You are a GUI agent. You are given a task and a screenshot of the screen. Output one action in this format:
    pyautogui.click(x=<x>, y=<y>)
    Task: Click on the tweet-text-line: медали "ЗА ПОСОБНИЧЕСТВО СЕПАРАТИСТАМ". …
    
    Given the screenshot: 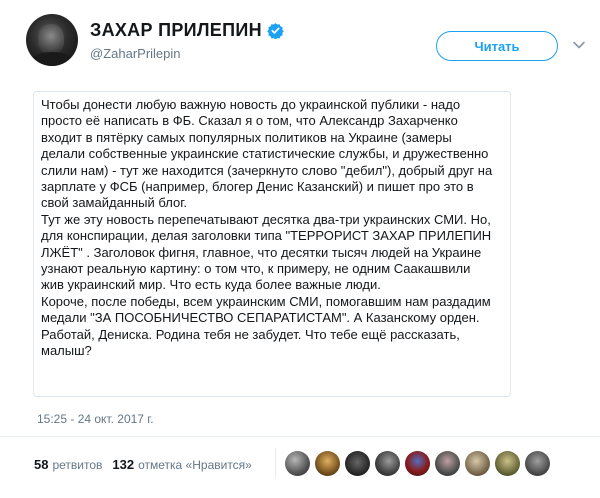 What is the action you would take?
    pyautogui.click(x=260, y=318)
    